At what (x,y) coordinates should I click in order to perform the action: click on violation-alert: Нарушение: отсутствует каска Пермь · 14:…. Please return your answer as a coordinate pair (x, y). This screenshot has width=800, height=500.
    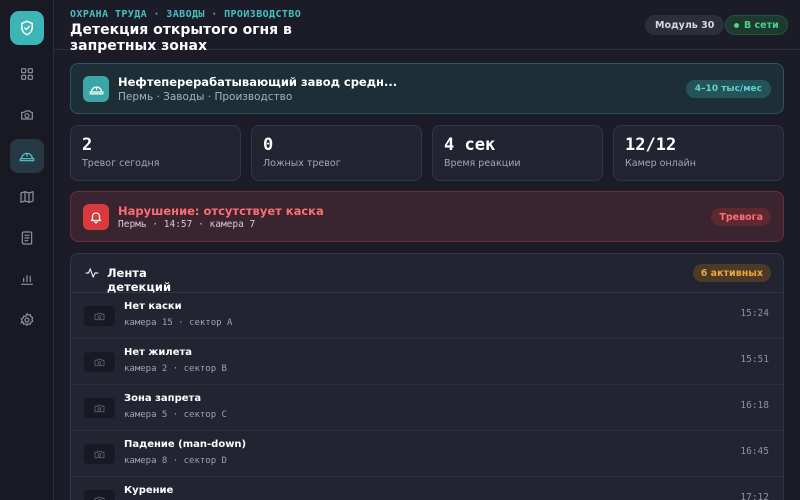
    Looking at the image, I should click on (427, 216).